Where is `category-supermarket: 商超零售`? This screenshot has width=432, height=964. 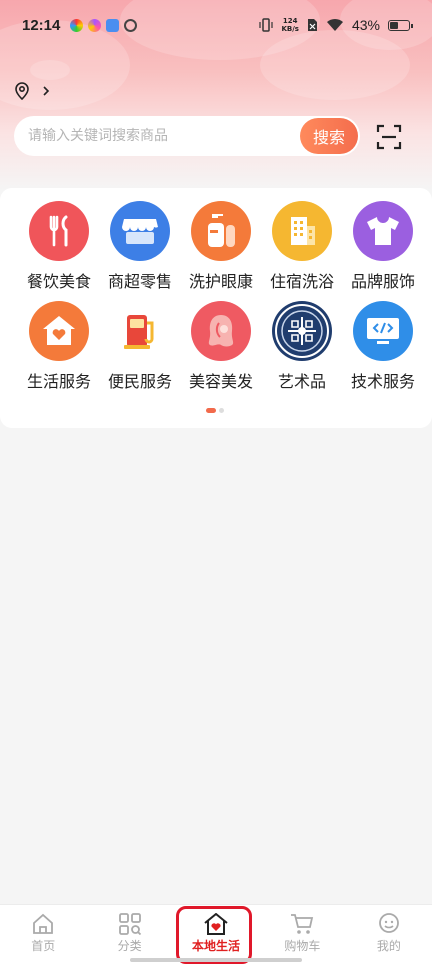
category-supermarket: 商超零售 is located at coordinates (140, 246).